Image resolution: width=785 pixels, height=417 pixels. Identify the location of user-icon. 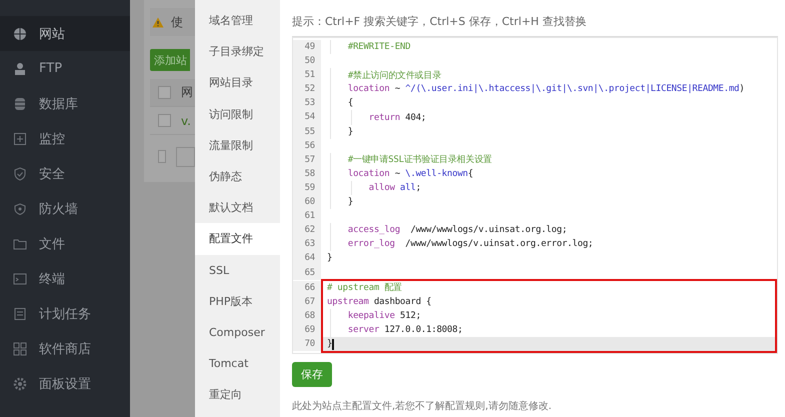
(20, 69).